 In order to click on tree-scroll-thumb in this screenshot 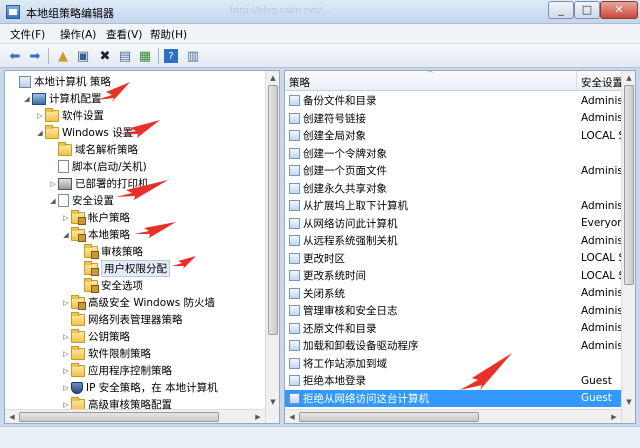, I will do `click(273, 210)`.